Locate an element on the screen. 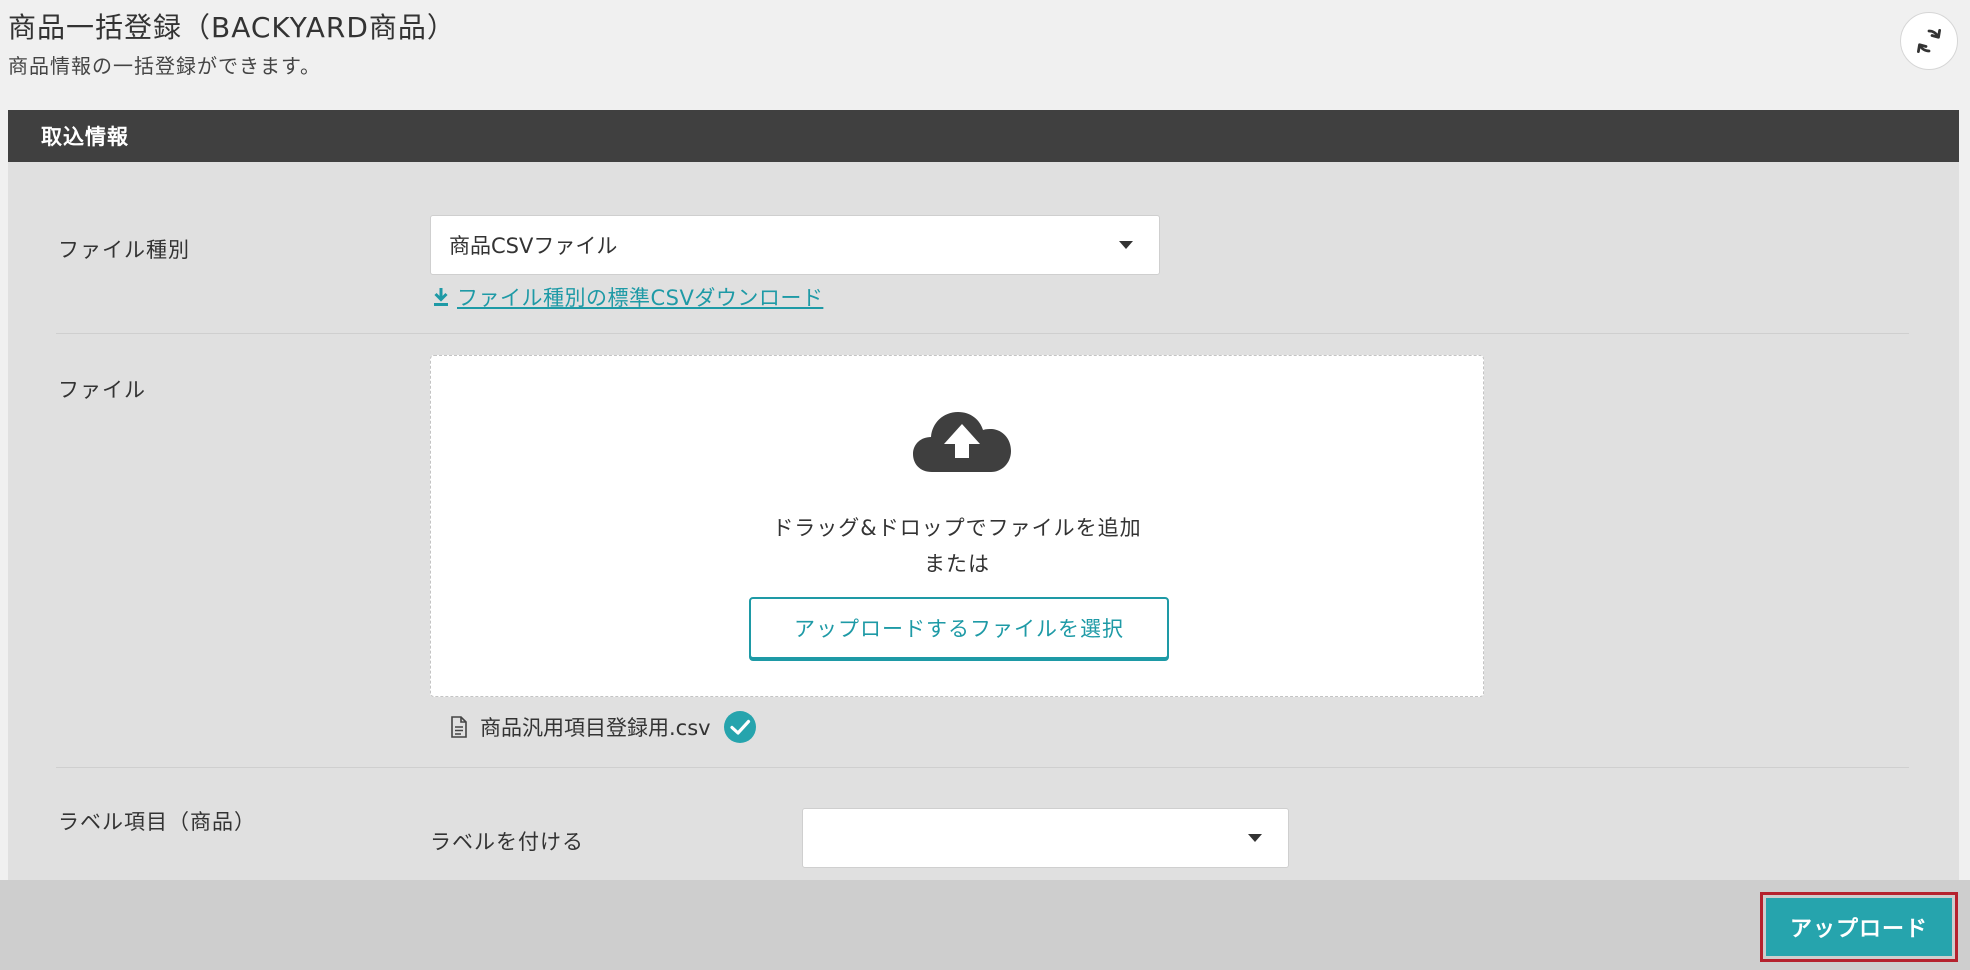 This screenshot has width=1970, height=970. file-type-label: ファイル種別 is located at coordinates (124, 250).